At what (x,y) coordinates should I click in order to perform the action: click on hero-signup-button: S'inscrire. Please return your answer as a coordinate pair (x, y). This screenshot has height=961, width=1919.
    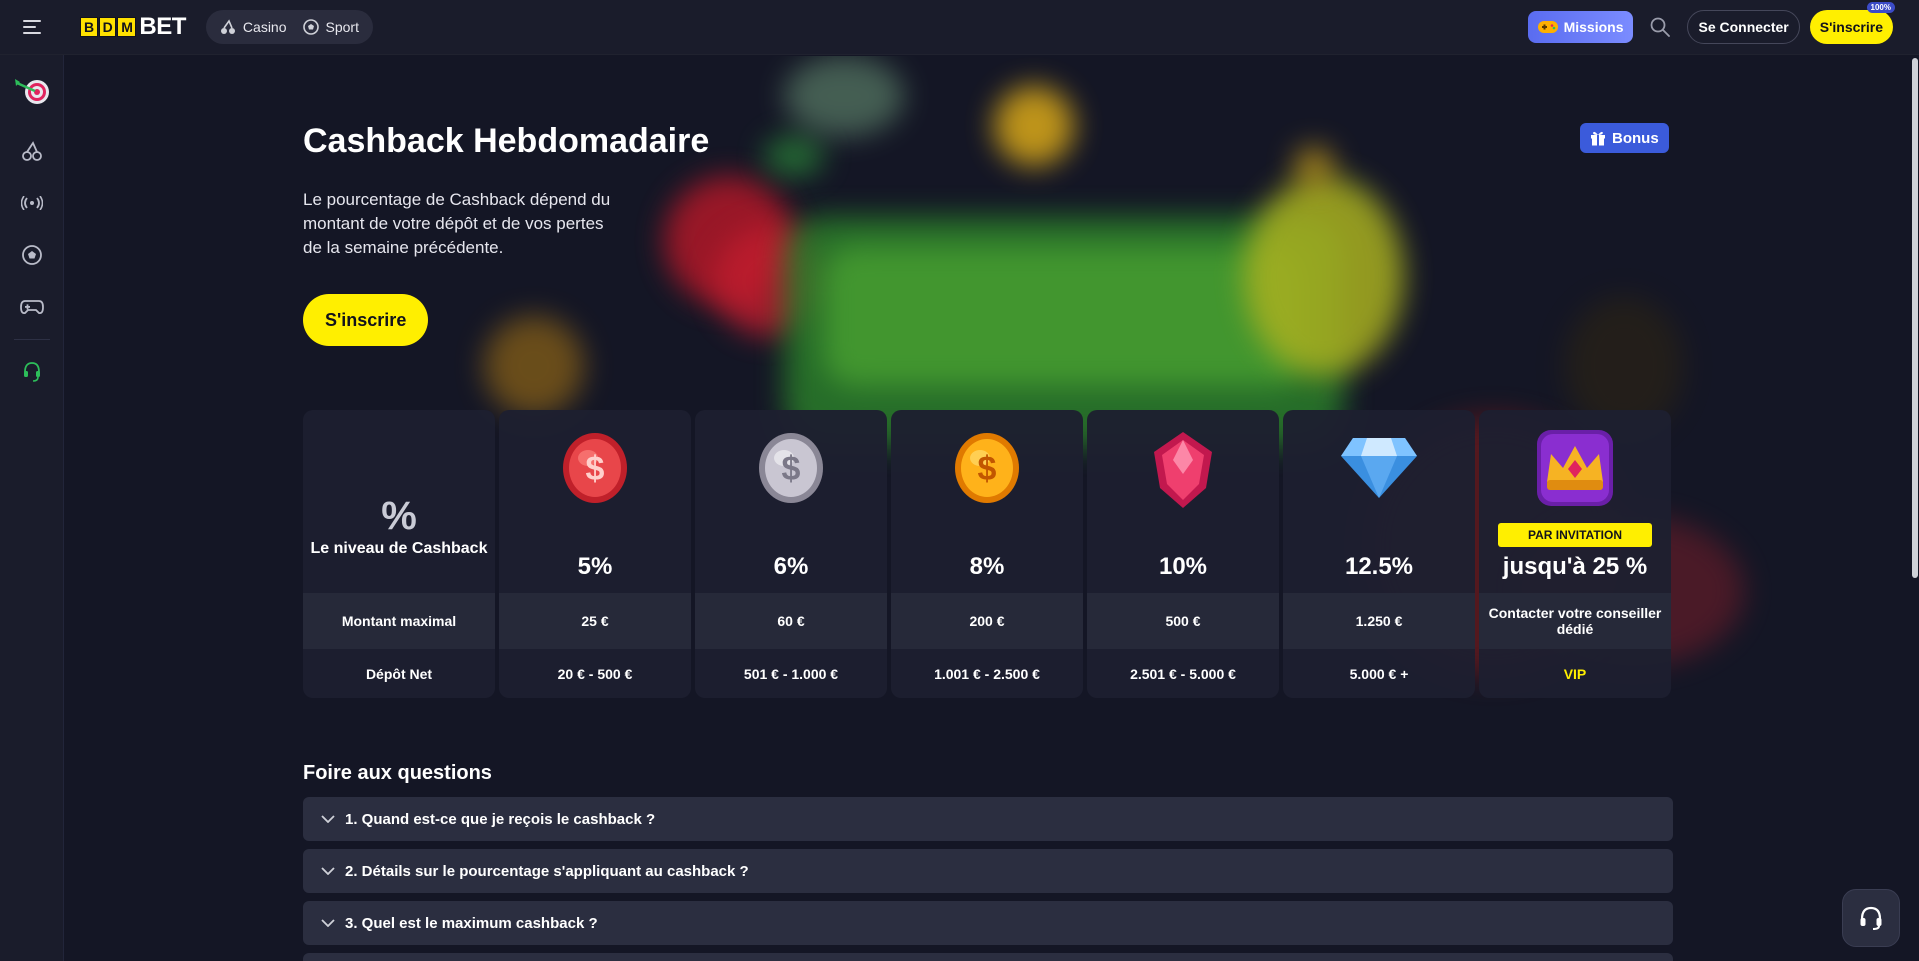
    Looking at the image, I should click on (366, 320).